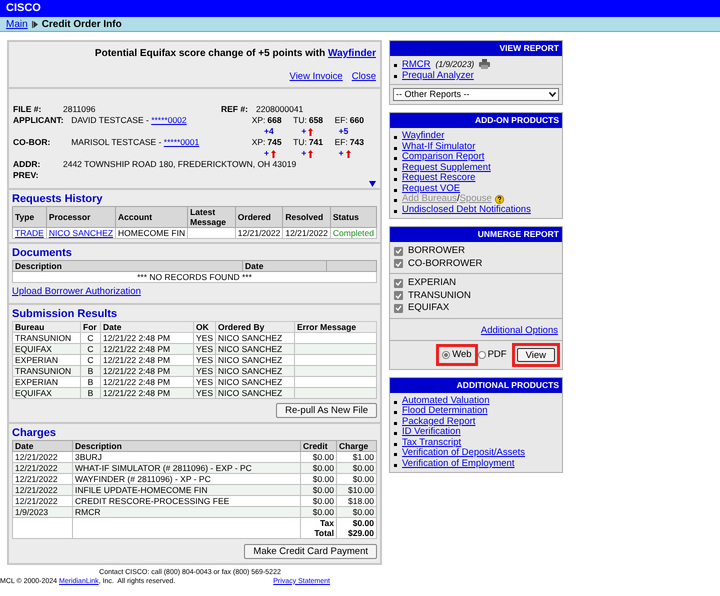  What do you see at coordinates (316, 77) in the screenshot?
I see `header-link: View Invoice` at bounding box center [316, 77].